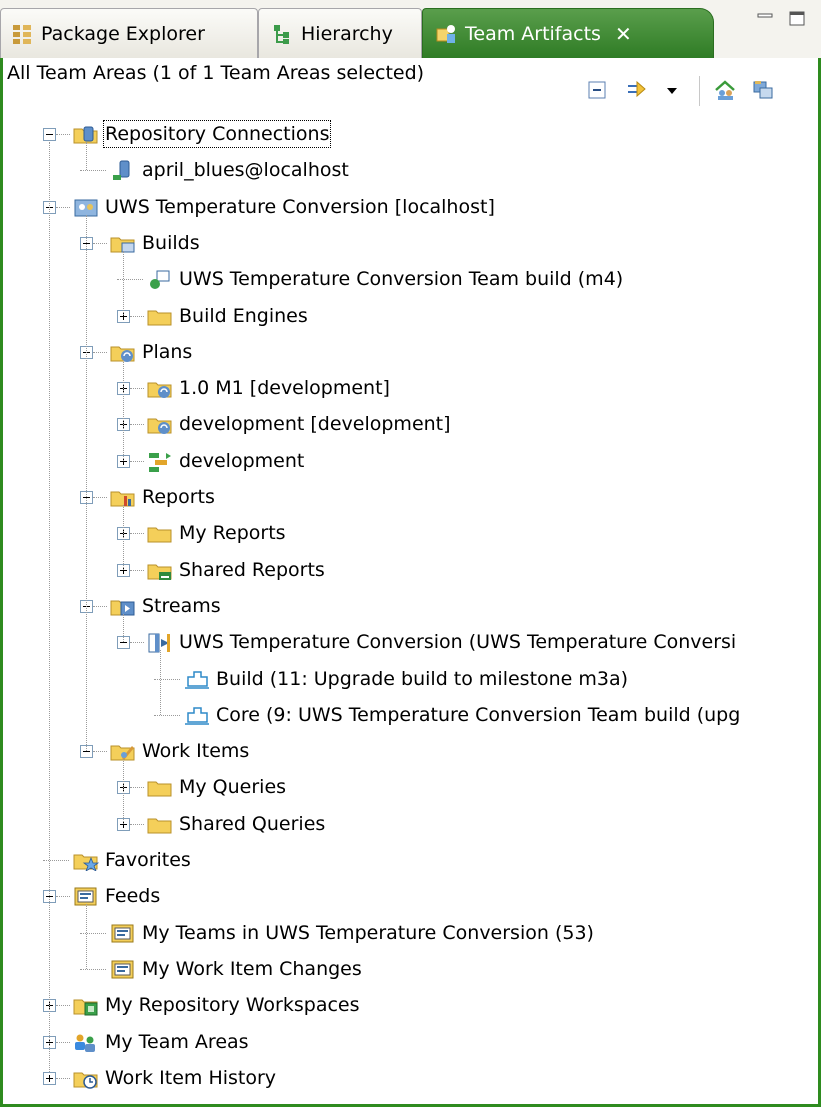  What do you see at coordinates (252, 569) in the screenshot?
I see `tree-item-label: Shared Reports` at bounding box center [252, 569].